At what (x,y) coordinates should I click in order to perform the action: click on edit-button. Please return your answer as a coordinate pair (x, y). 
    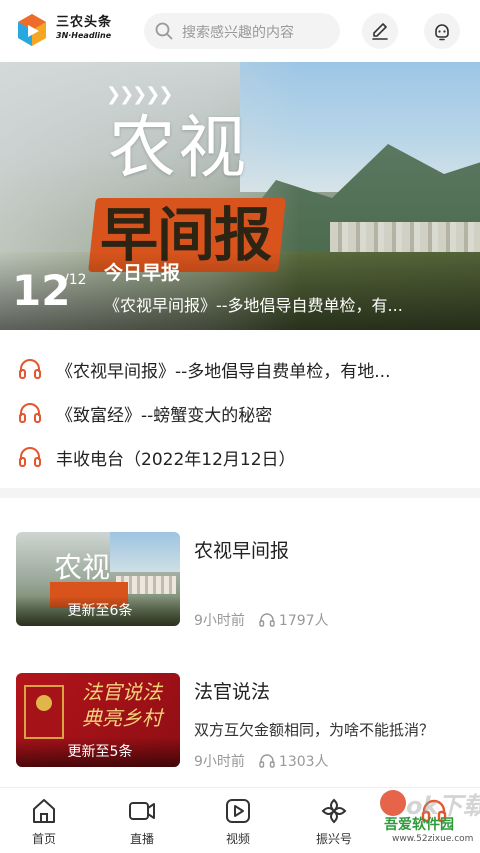
    Looking at the image, I should click on (380, 31).